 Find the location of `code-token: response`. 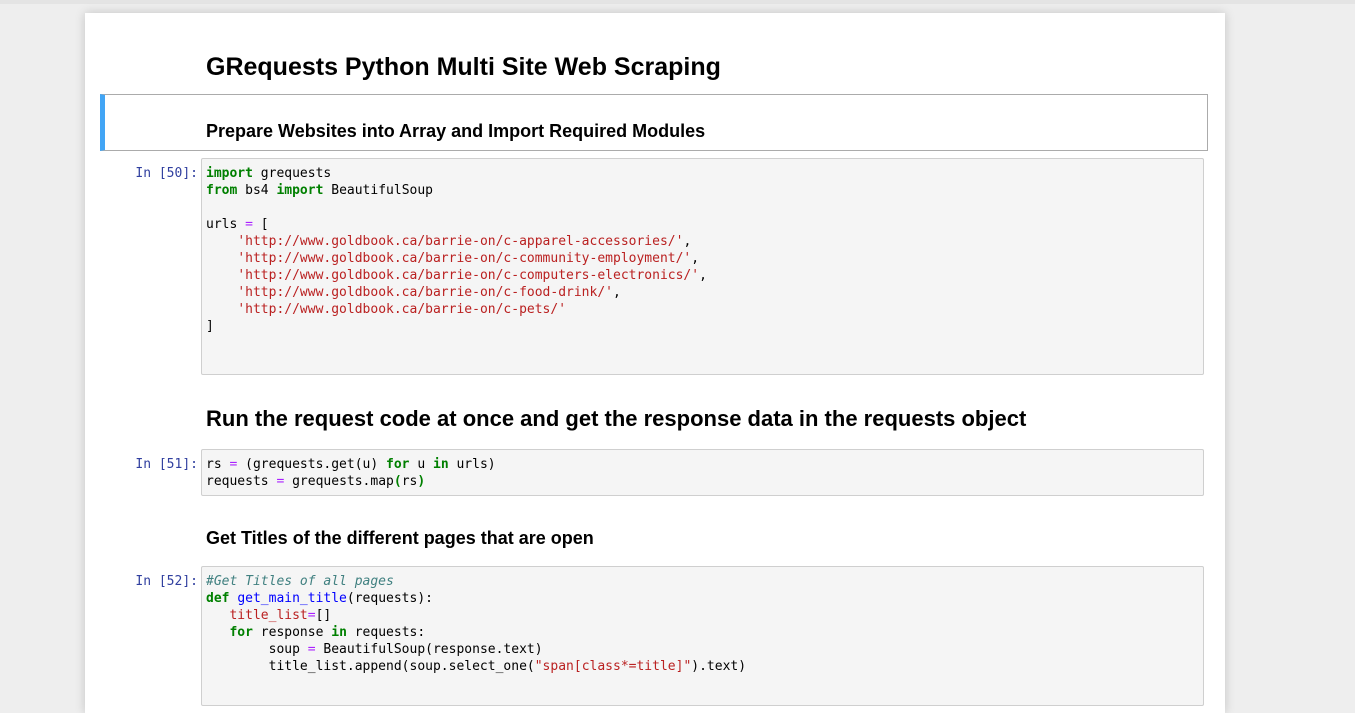

code-token: response is located at coordinates (292, 632).